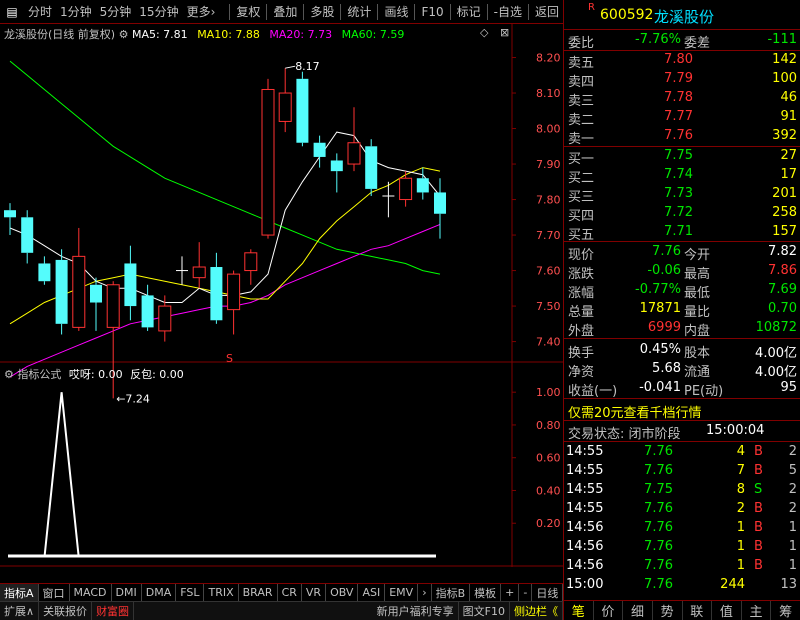 Image resolution: width=800 pixels, height=620 pixels. Describe the element at coordinates (510, 592) in the screenshot. I see `tab-right-2: +` at that location.